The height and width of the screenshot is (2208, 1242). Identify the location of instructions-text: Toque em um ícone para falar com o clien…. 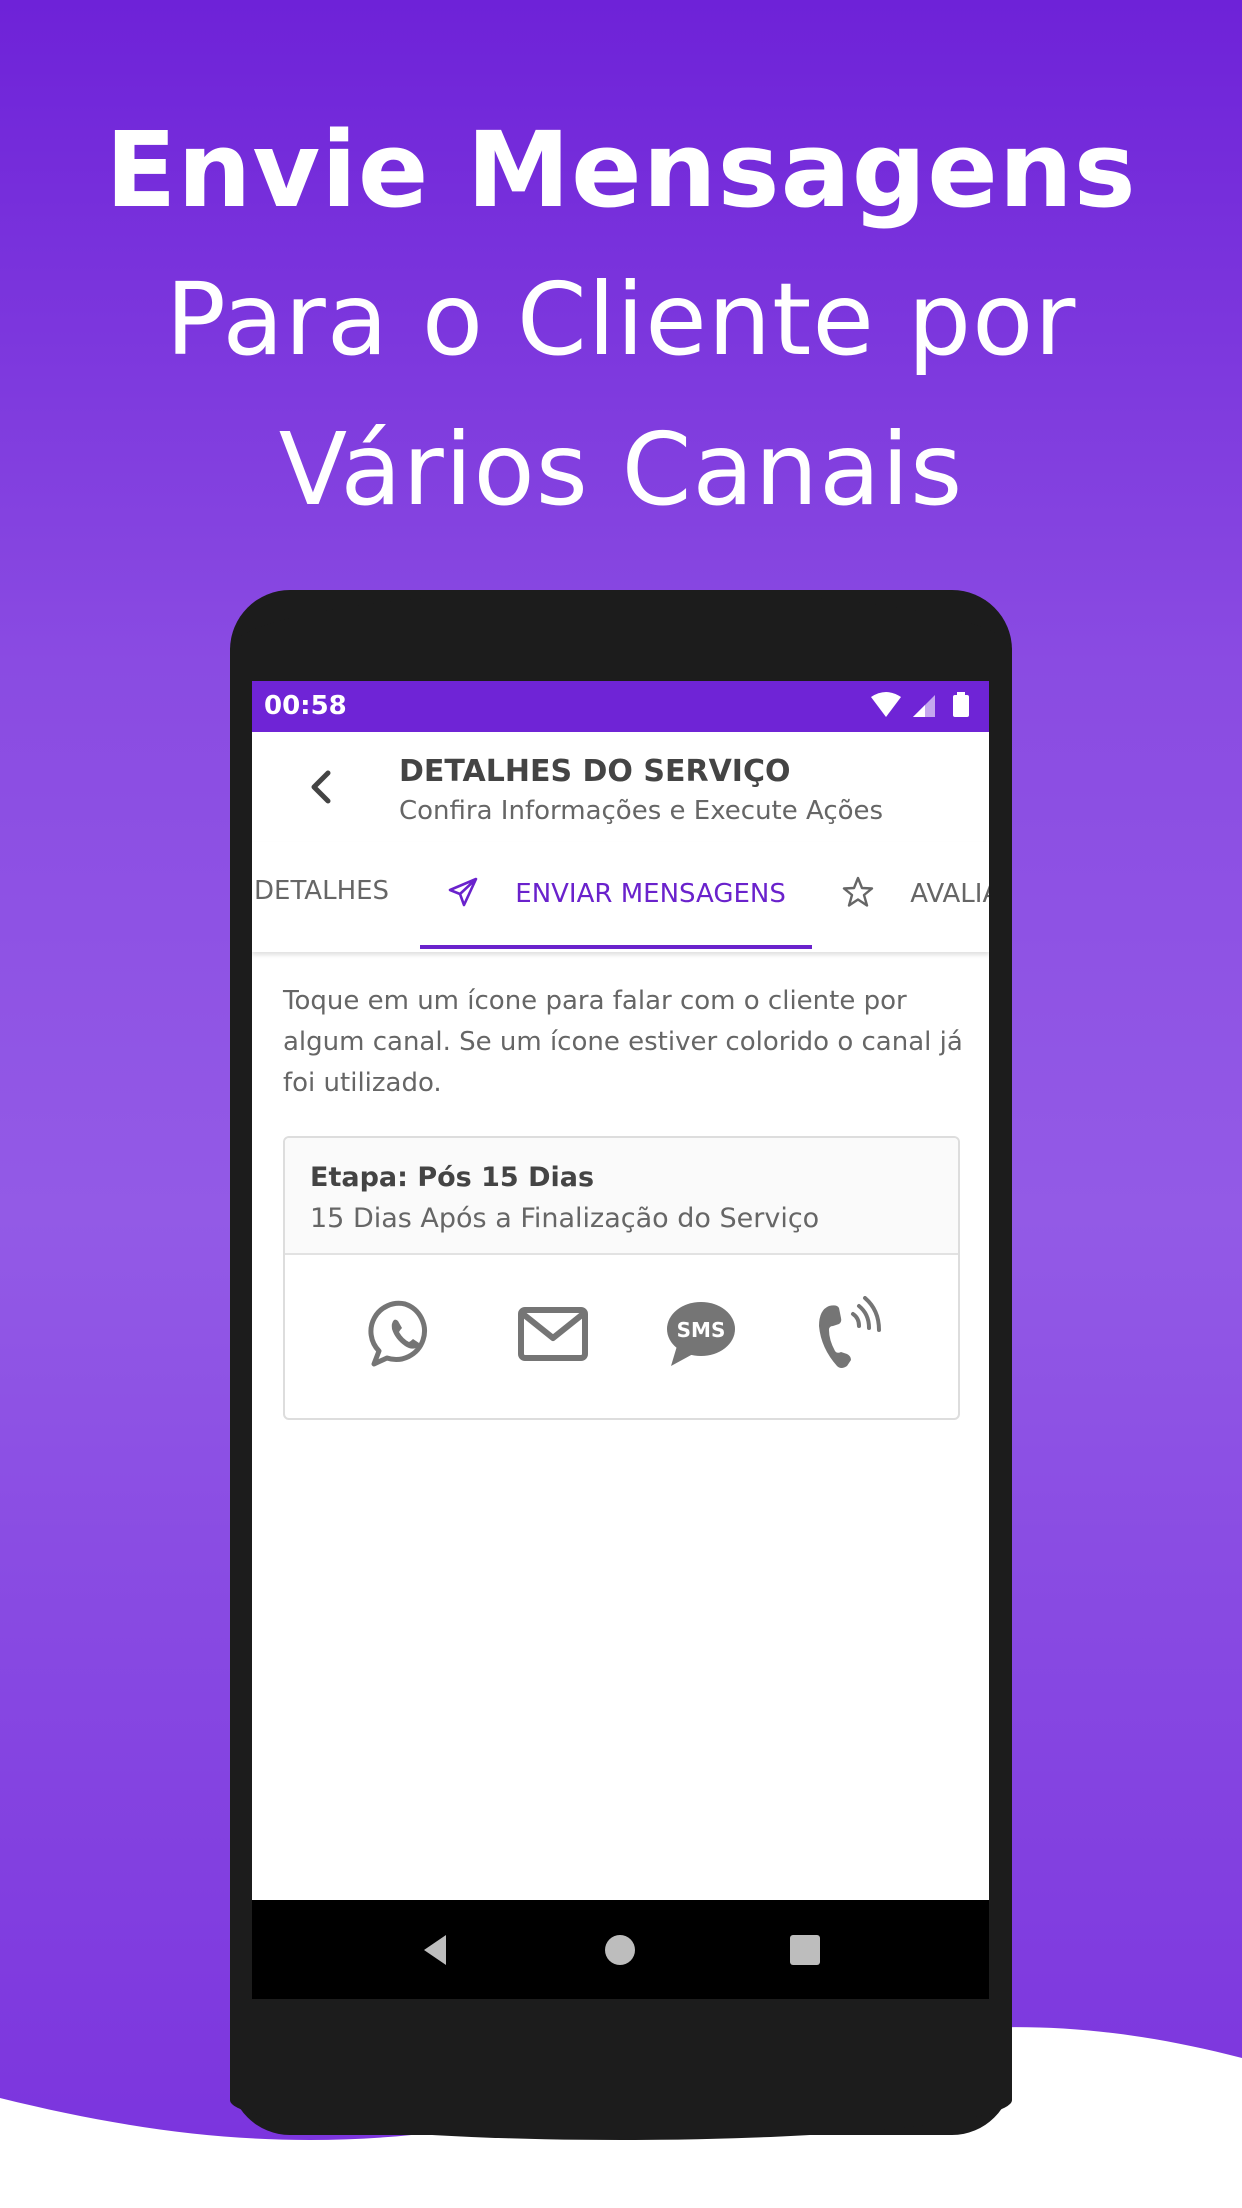
(623, 1042).